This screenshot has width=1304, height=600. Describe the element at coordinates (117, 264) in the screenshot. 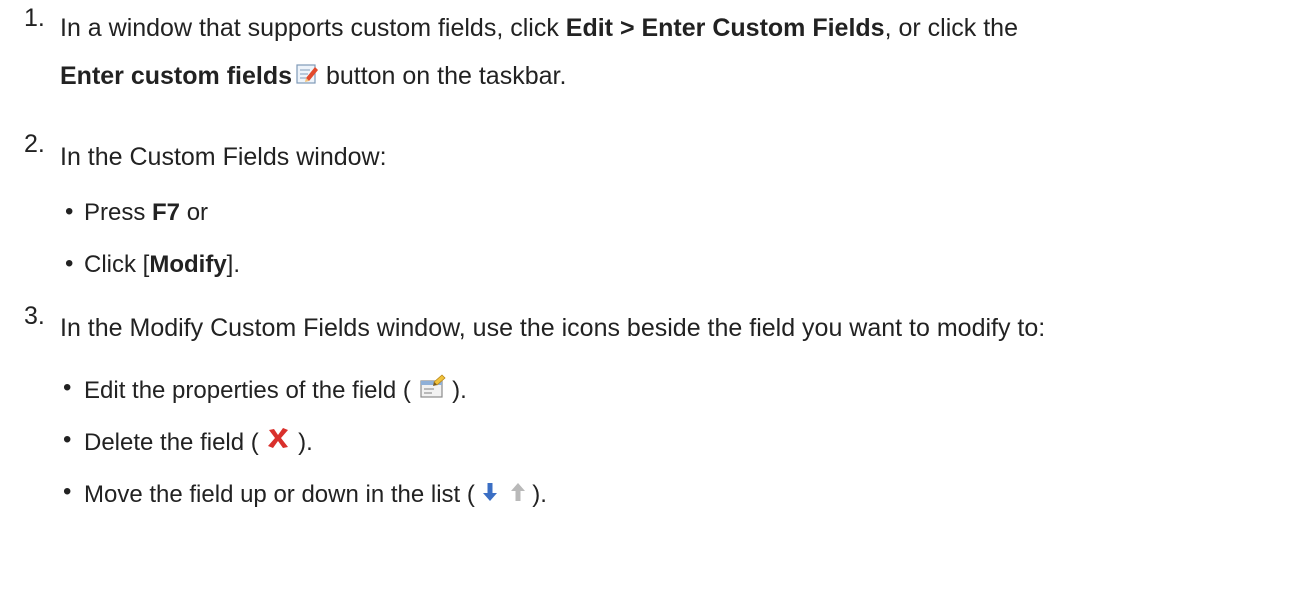

I see `bullet-text: Click [` at that location.